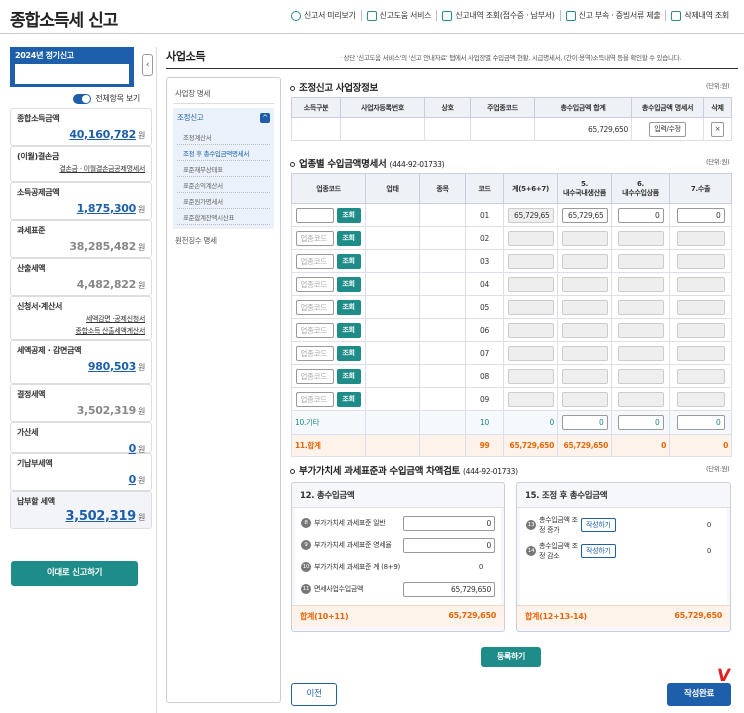  What do you see at coordinates (699, 15) in the screenshot?
I see `deleted-history-link: 삭제내역 조회` at bounding box center [699, 15].